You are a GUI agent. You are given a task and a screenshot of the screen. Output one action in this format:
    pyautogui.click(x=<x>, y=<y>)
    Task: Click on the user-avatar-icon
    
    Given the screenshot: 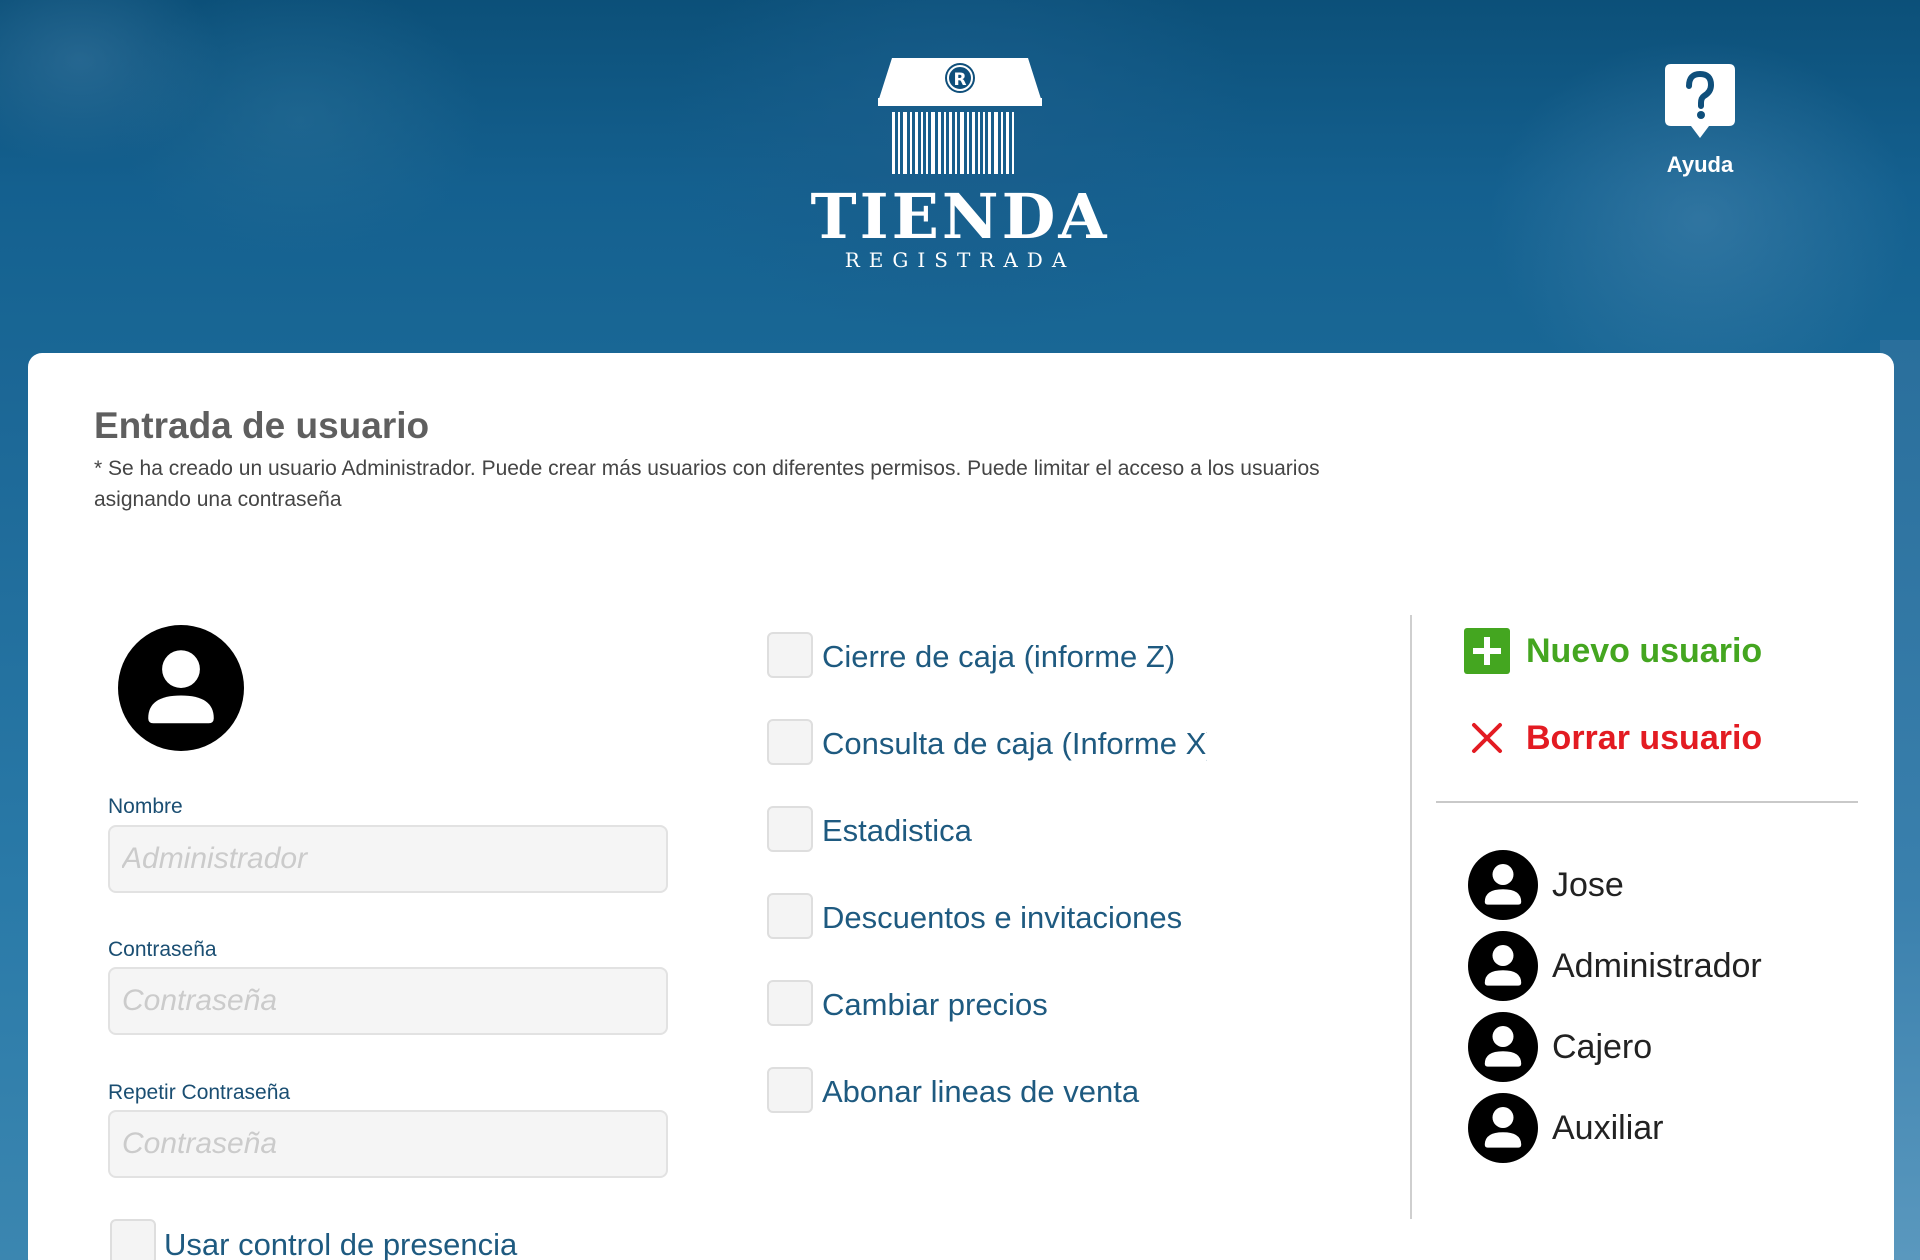 What is the action you would take?
    pyautogui.click(x=181, y=688)
    